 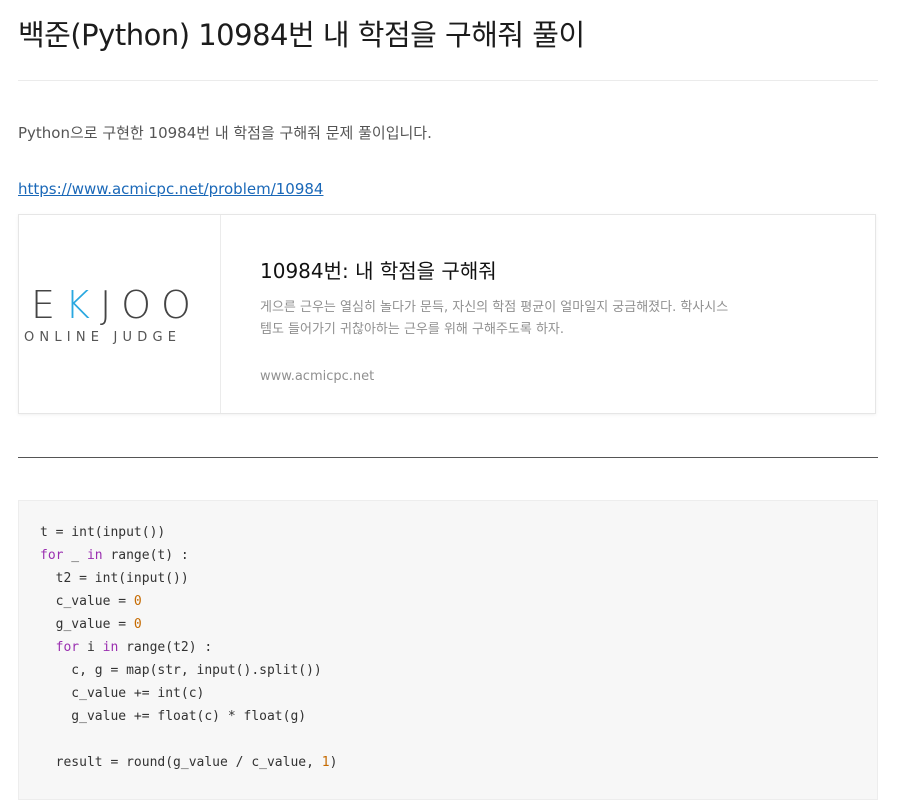 What do you see at coordinates (188, 532) in the screenshot?
I see `code-line: t = int(input())` at bounding box center [188, 532].